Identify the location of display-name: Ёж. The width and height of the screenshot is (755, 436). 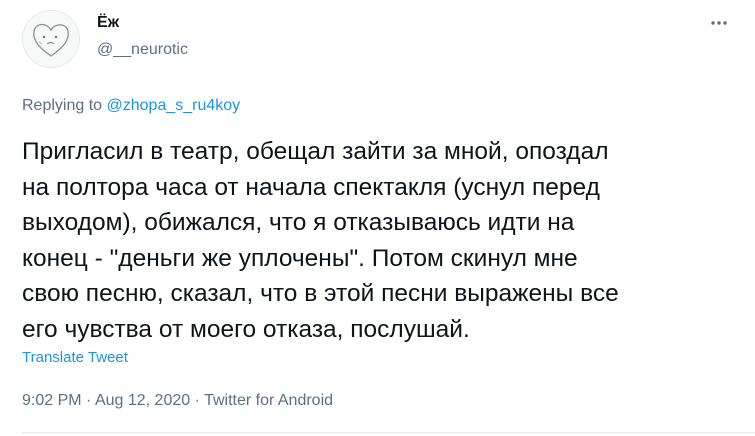
(108, 23).